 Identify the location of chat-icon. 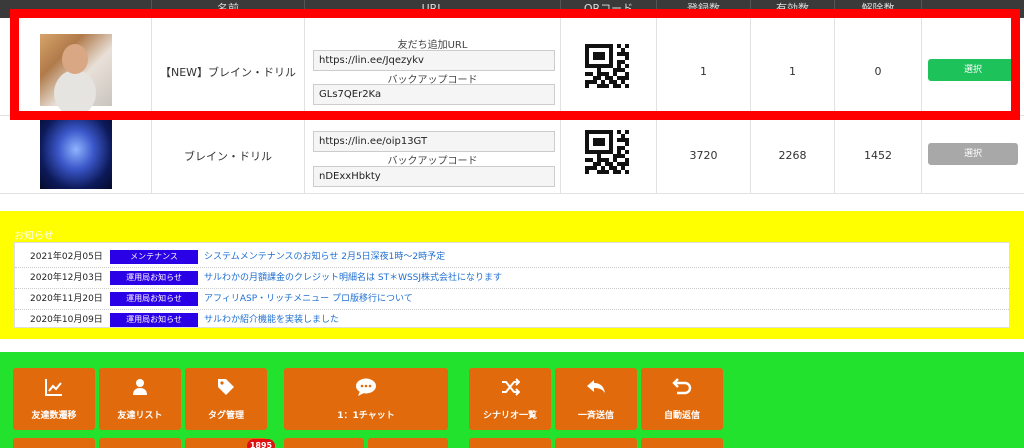
(366, 389).